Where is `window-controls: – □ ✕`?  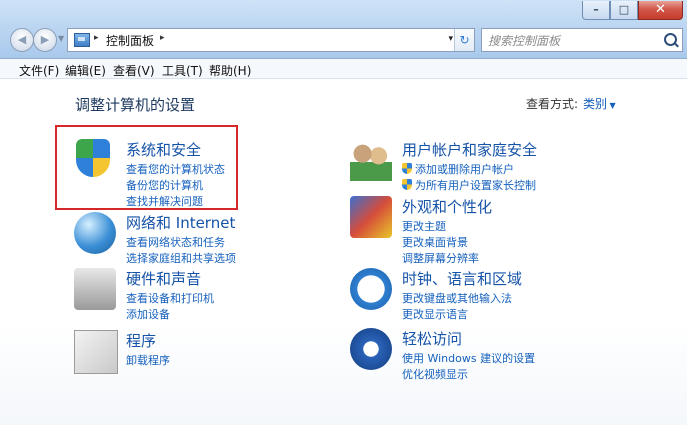 window-controls: – □ ✕ is located at coordinates (632, 10).